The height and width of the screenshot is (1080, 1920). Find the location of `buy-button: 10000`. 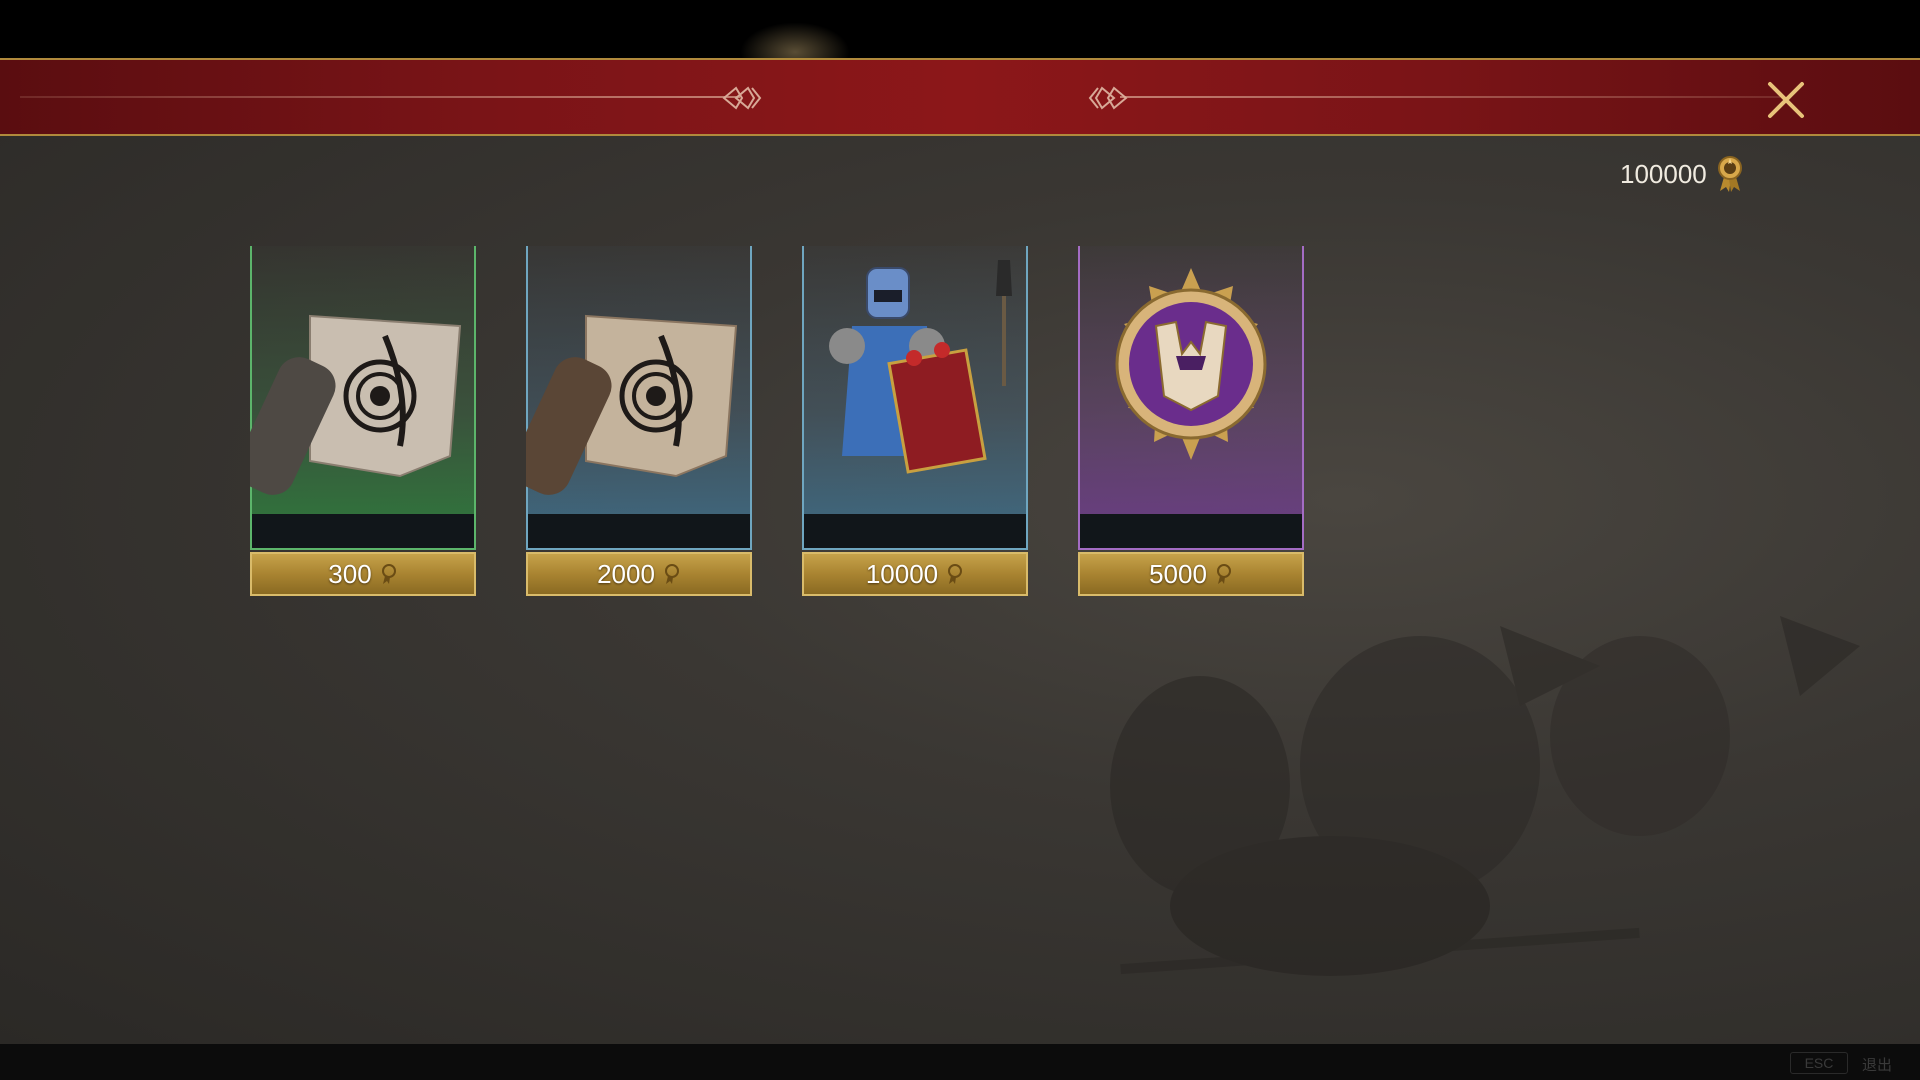

buy-button: 10000 is located at coordinates (915, 574).